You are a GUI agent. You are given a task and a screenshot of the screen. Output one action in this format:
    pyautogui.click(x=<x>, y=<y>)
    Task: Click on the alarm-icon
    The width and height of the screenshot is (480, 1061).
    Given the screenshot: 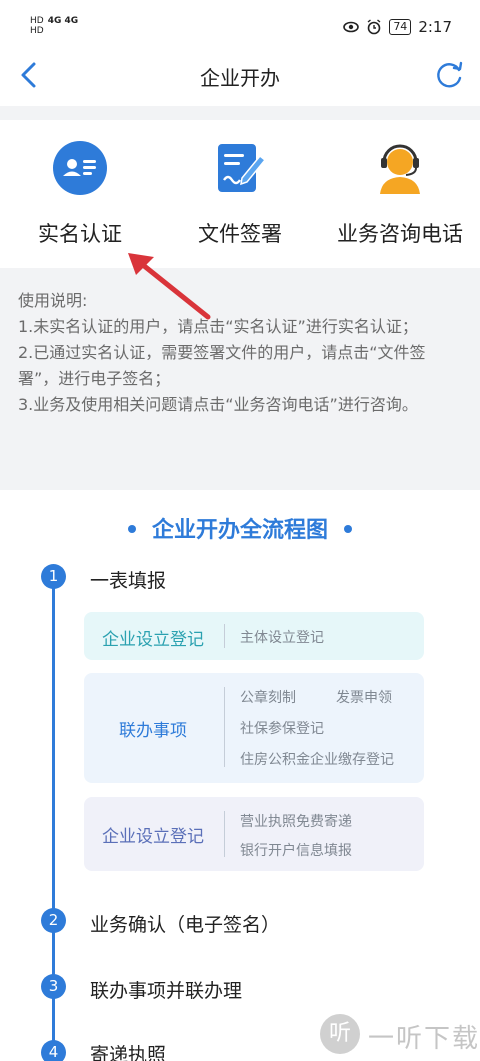 What is the action you would take?
    pyautogui.click(x=374, y=27)
    